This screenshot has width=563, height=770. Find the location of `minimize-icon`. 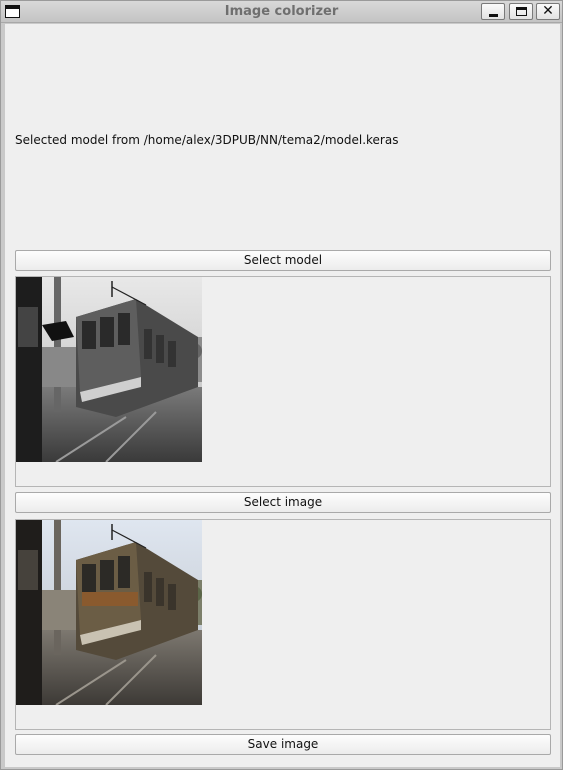

minimize-icon is located at coordinates (493, 15).